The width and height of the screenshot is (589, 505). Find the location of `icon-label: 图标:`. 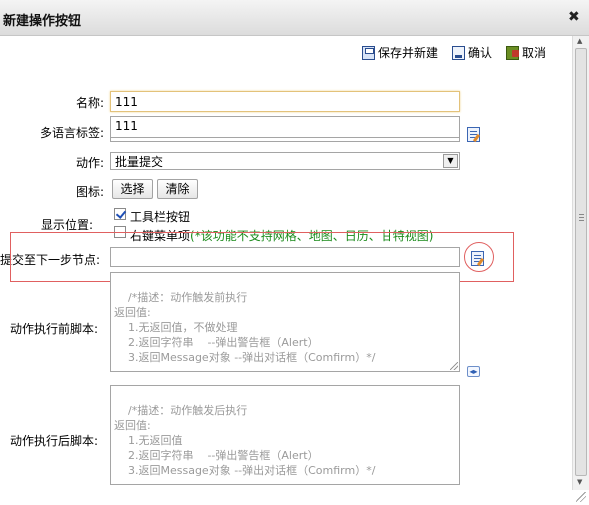

icon-label: 图标: is located at coordinates (89, 192).